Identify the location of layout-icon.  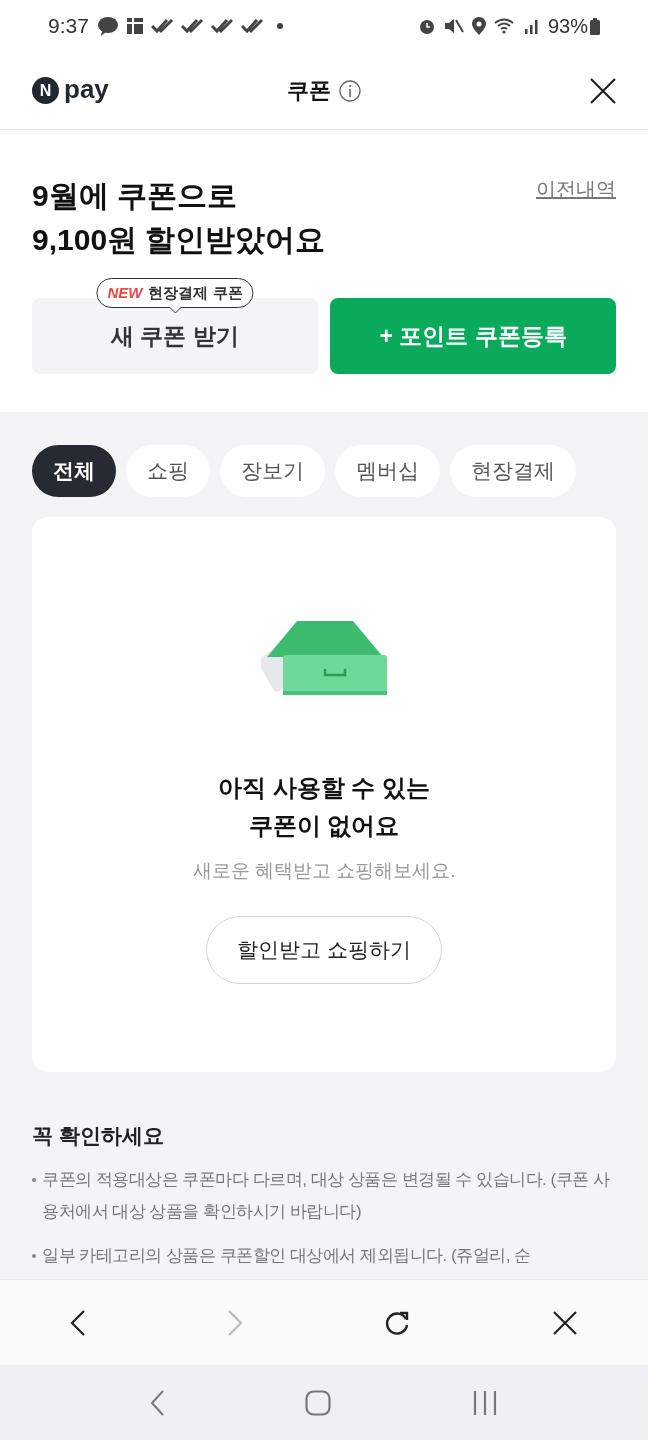
(134, 26).